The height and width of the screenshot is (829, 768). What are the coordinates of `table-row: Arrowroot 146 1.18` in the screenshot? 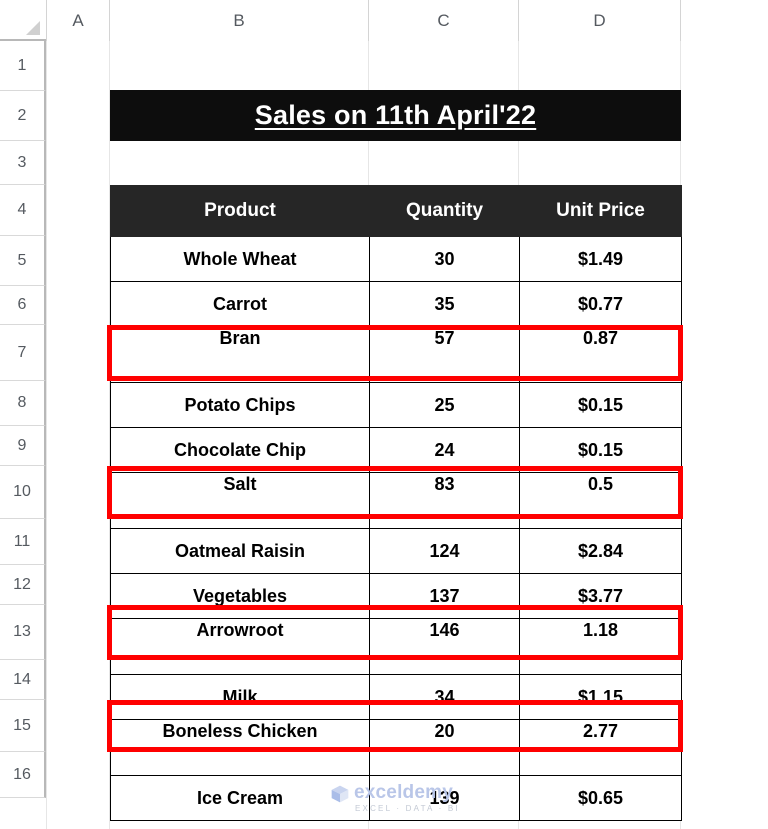 It's located at (396, 646).